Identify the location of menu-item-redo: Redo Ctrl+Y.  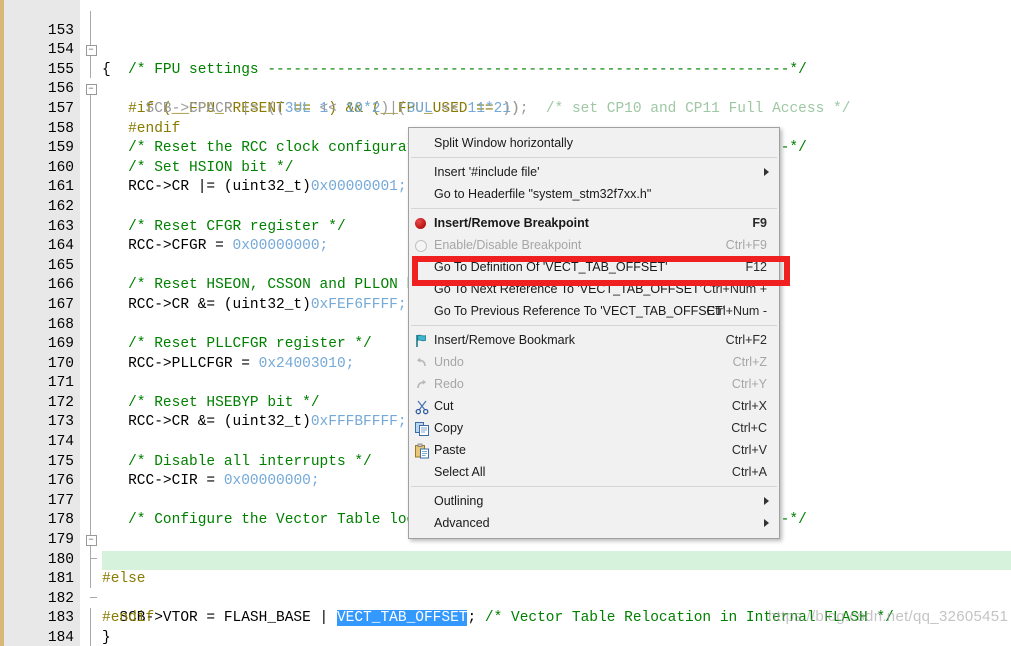
(594, 384).